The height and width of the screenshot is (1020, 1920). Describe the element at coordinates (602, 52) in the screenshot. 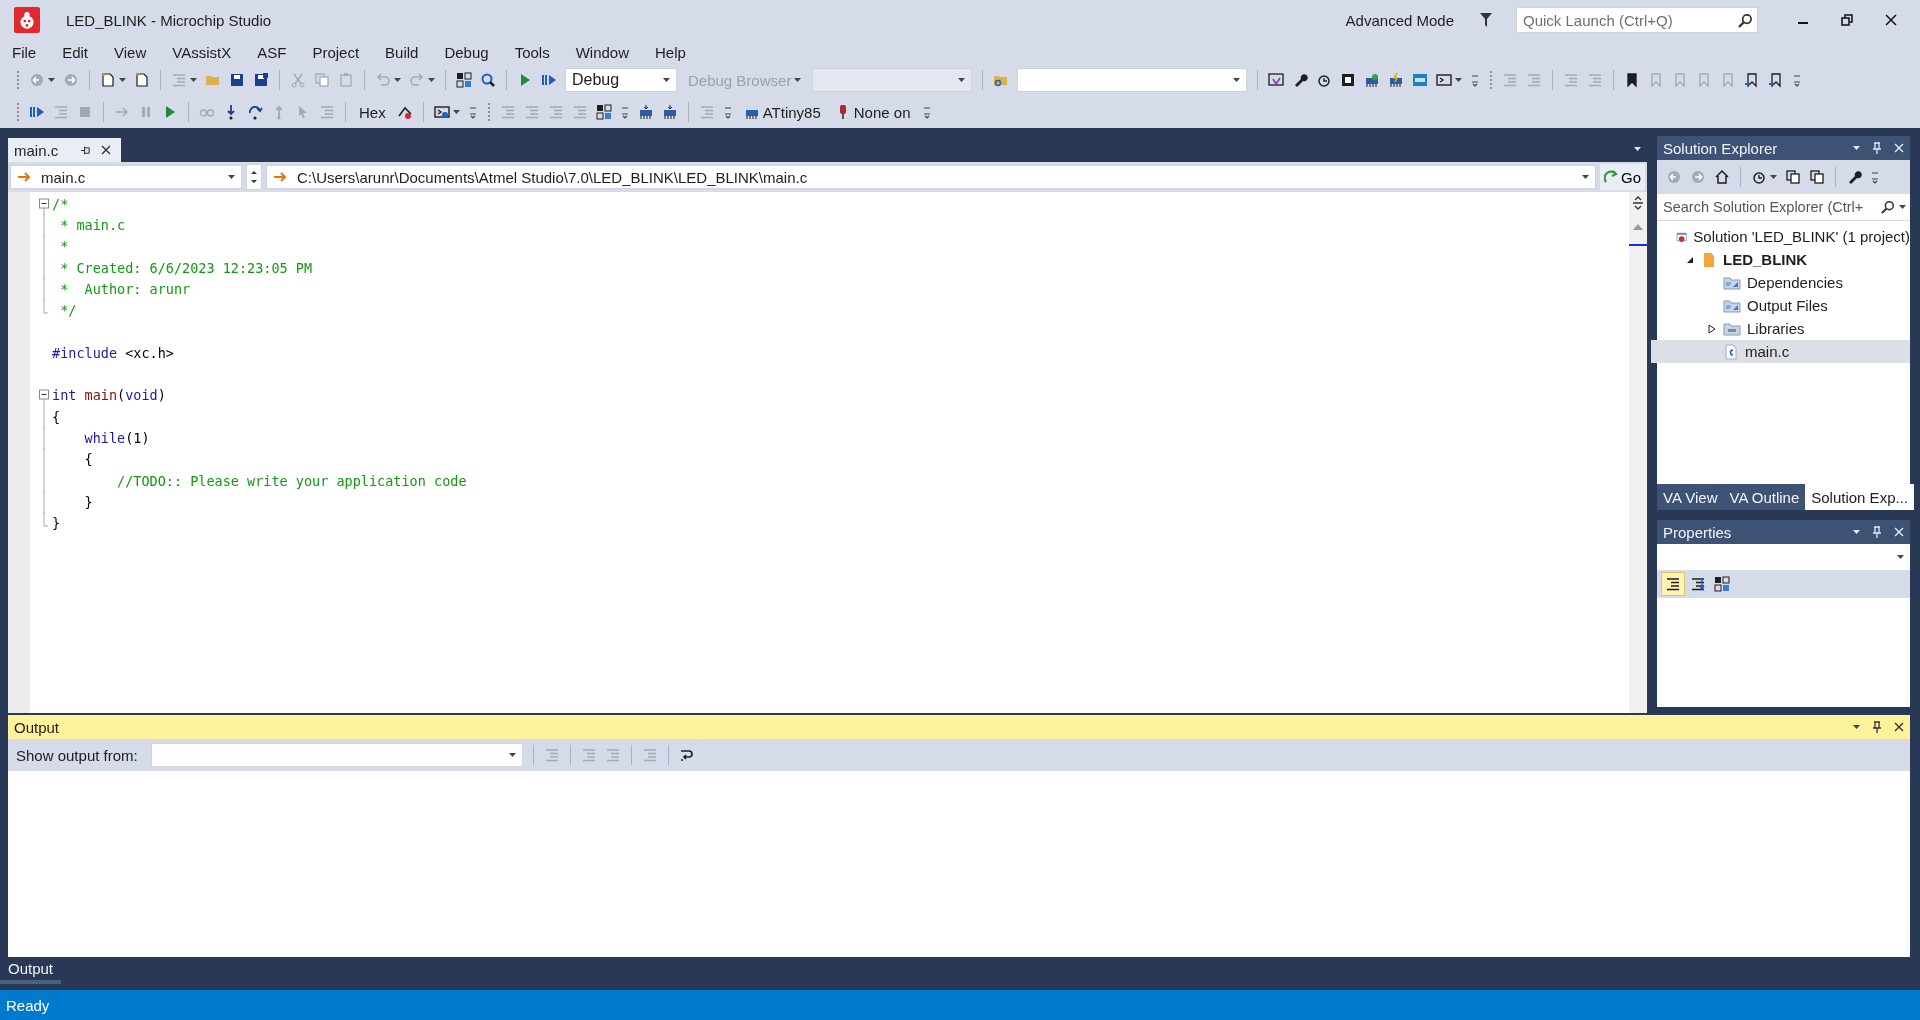

I see `menu-item: Window` at that location.